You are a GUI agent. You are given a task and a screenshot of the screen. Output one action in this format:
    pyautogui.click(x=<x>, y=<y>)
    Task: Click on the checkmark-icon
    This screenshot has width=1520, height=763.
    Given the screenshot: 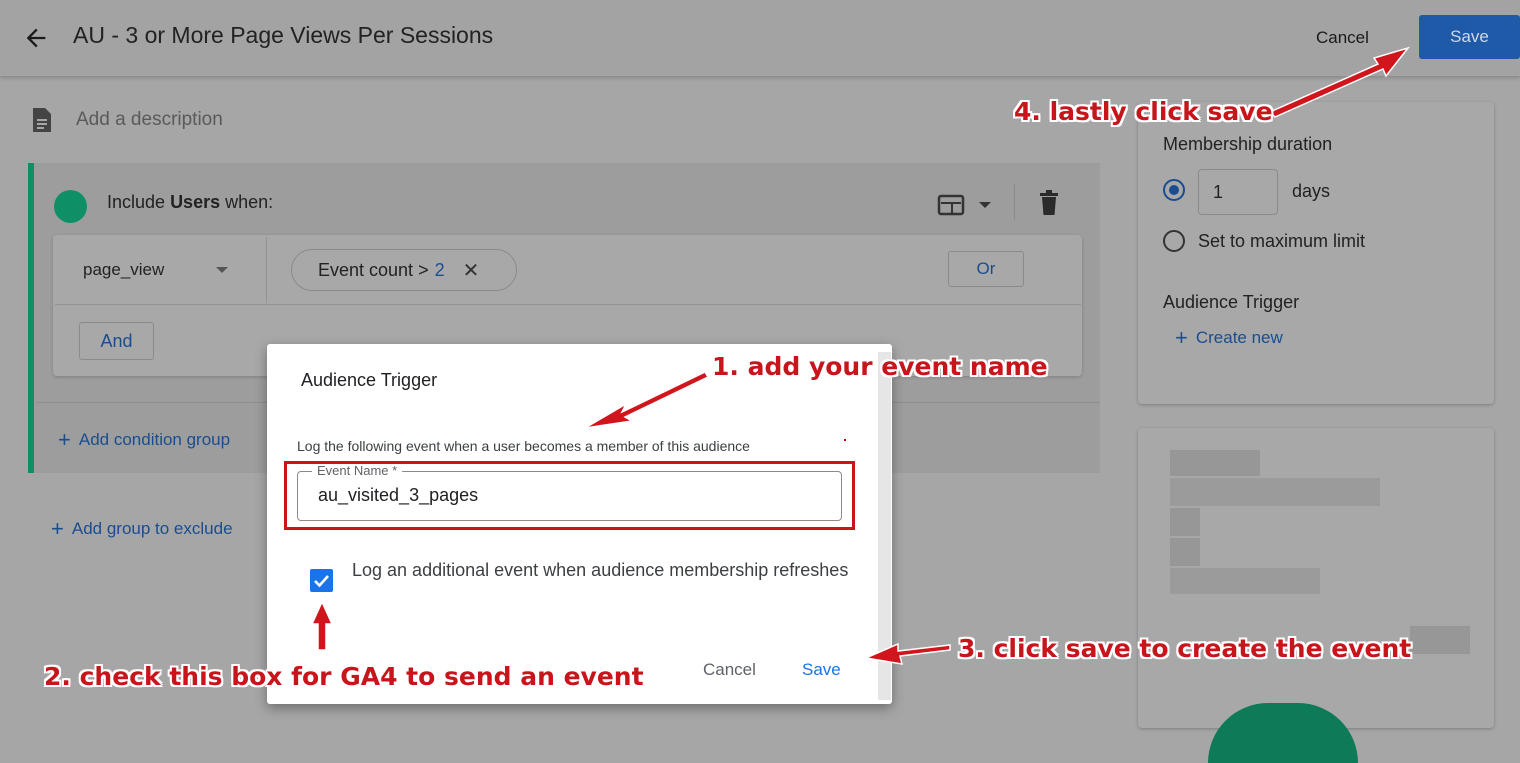 What is the action you would take?
    pyautogui.click(x=321, y=581)
    